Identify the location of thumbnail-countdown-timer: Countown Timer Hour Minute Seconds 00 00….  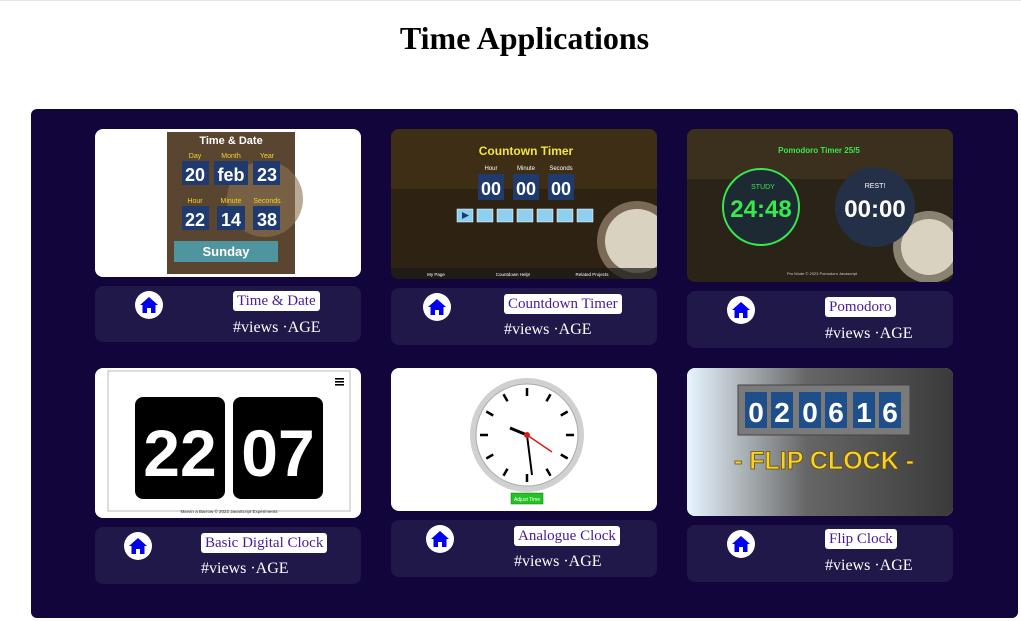
(524, 204).